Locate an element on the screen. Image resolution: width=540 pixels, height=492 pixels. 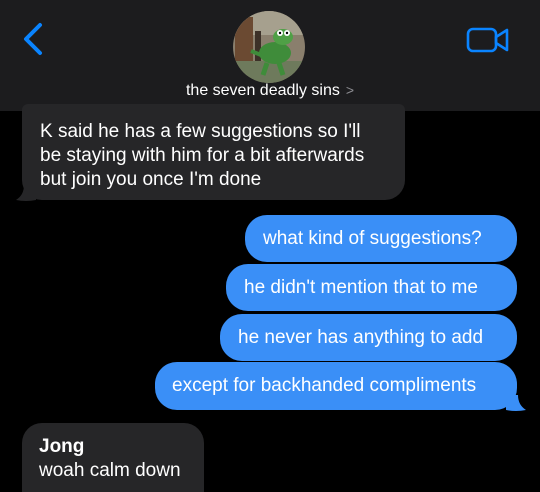
message-line: K said he has a few suggestions so I'll is located at coordinates (200, 131).